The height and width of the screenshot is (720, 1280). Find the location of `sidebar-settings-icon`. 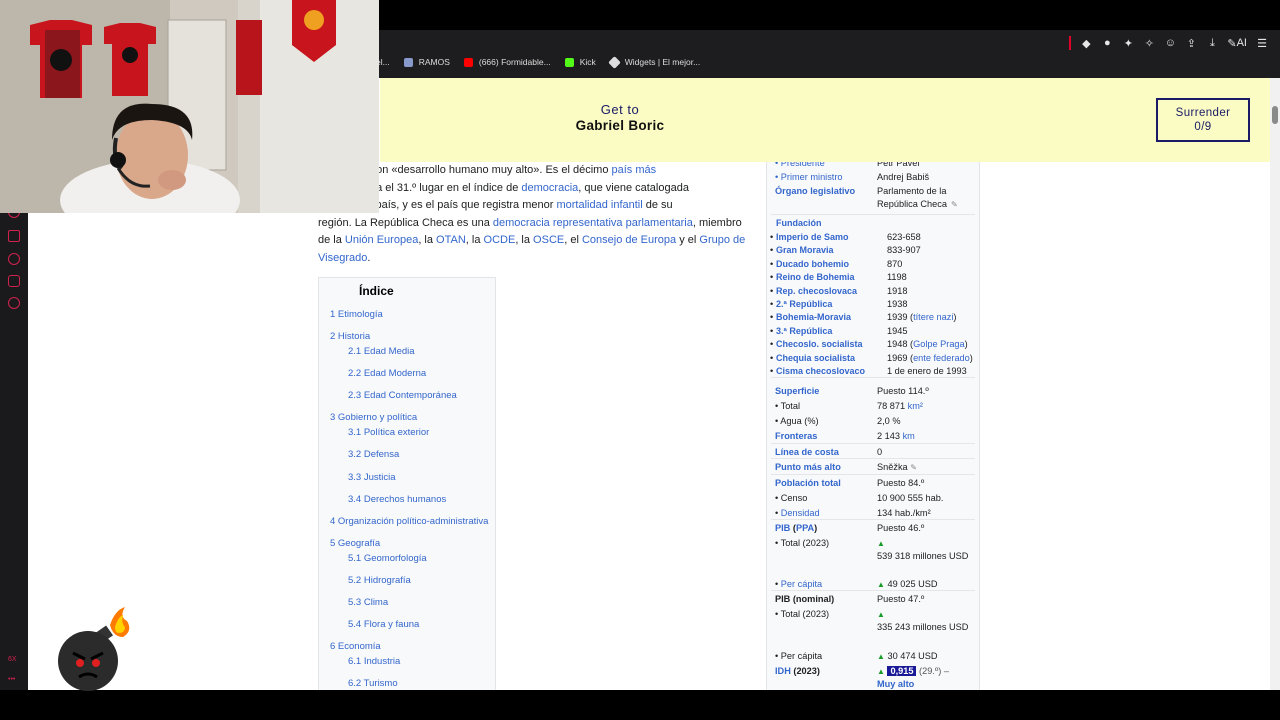

sidebar-settings-icon is located at coordinates (14, 303).